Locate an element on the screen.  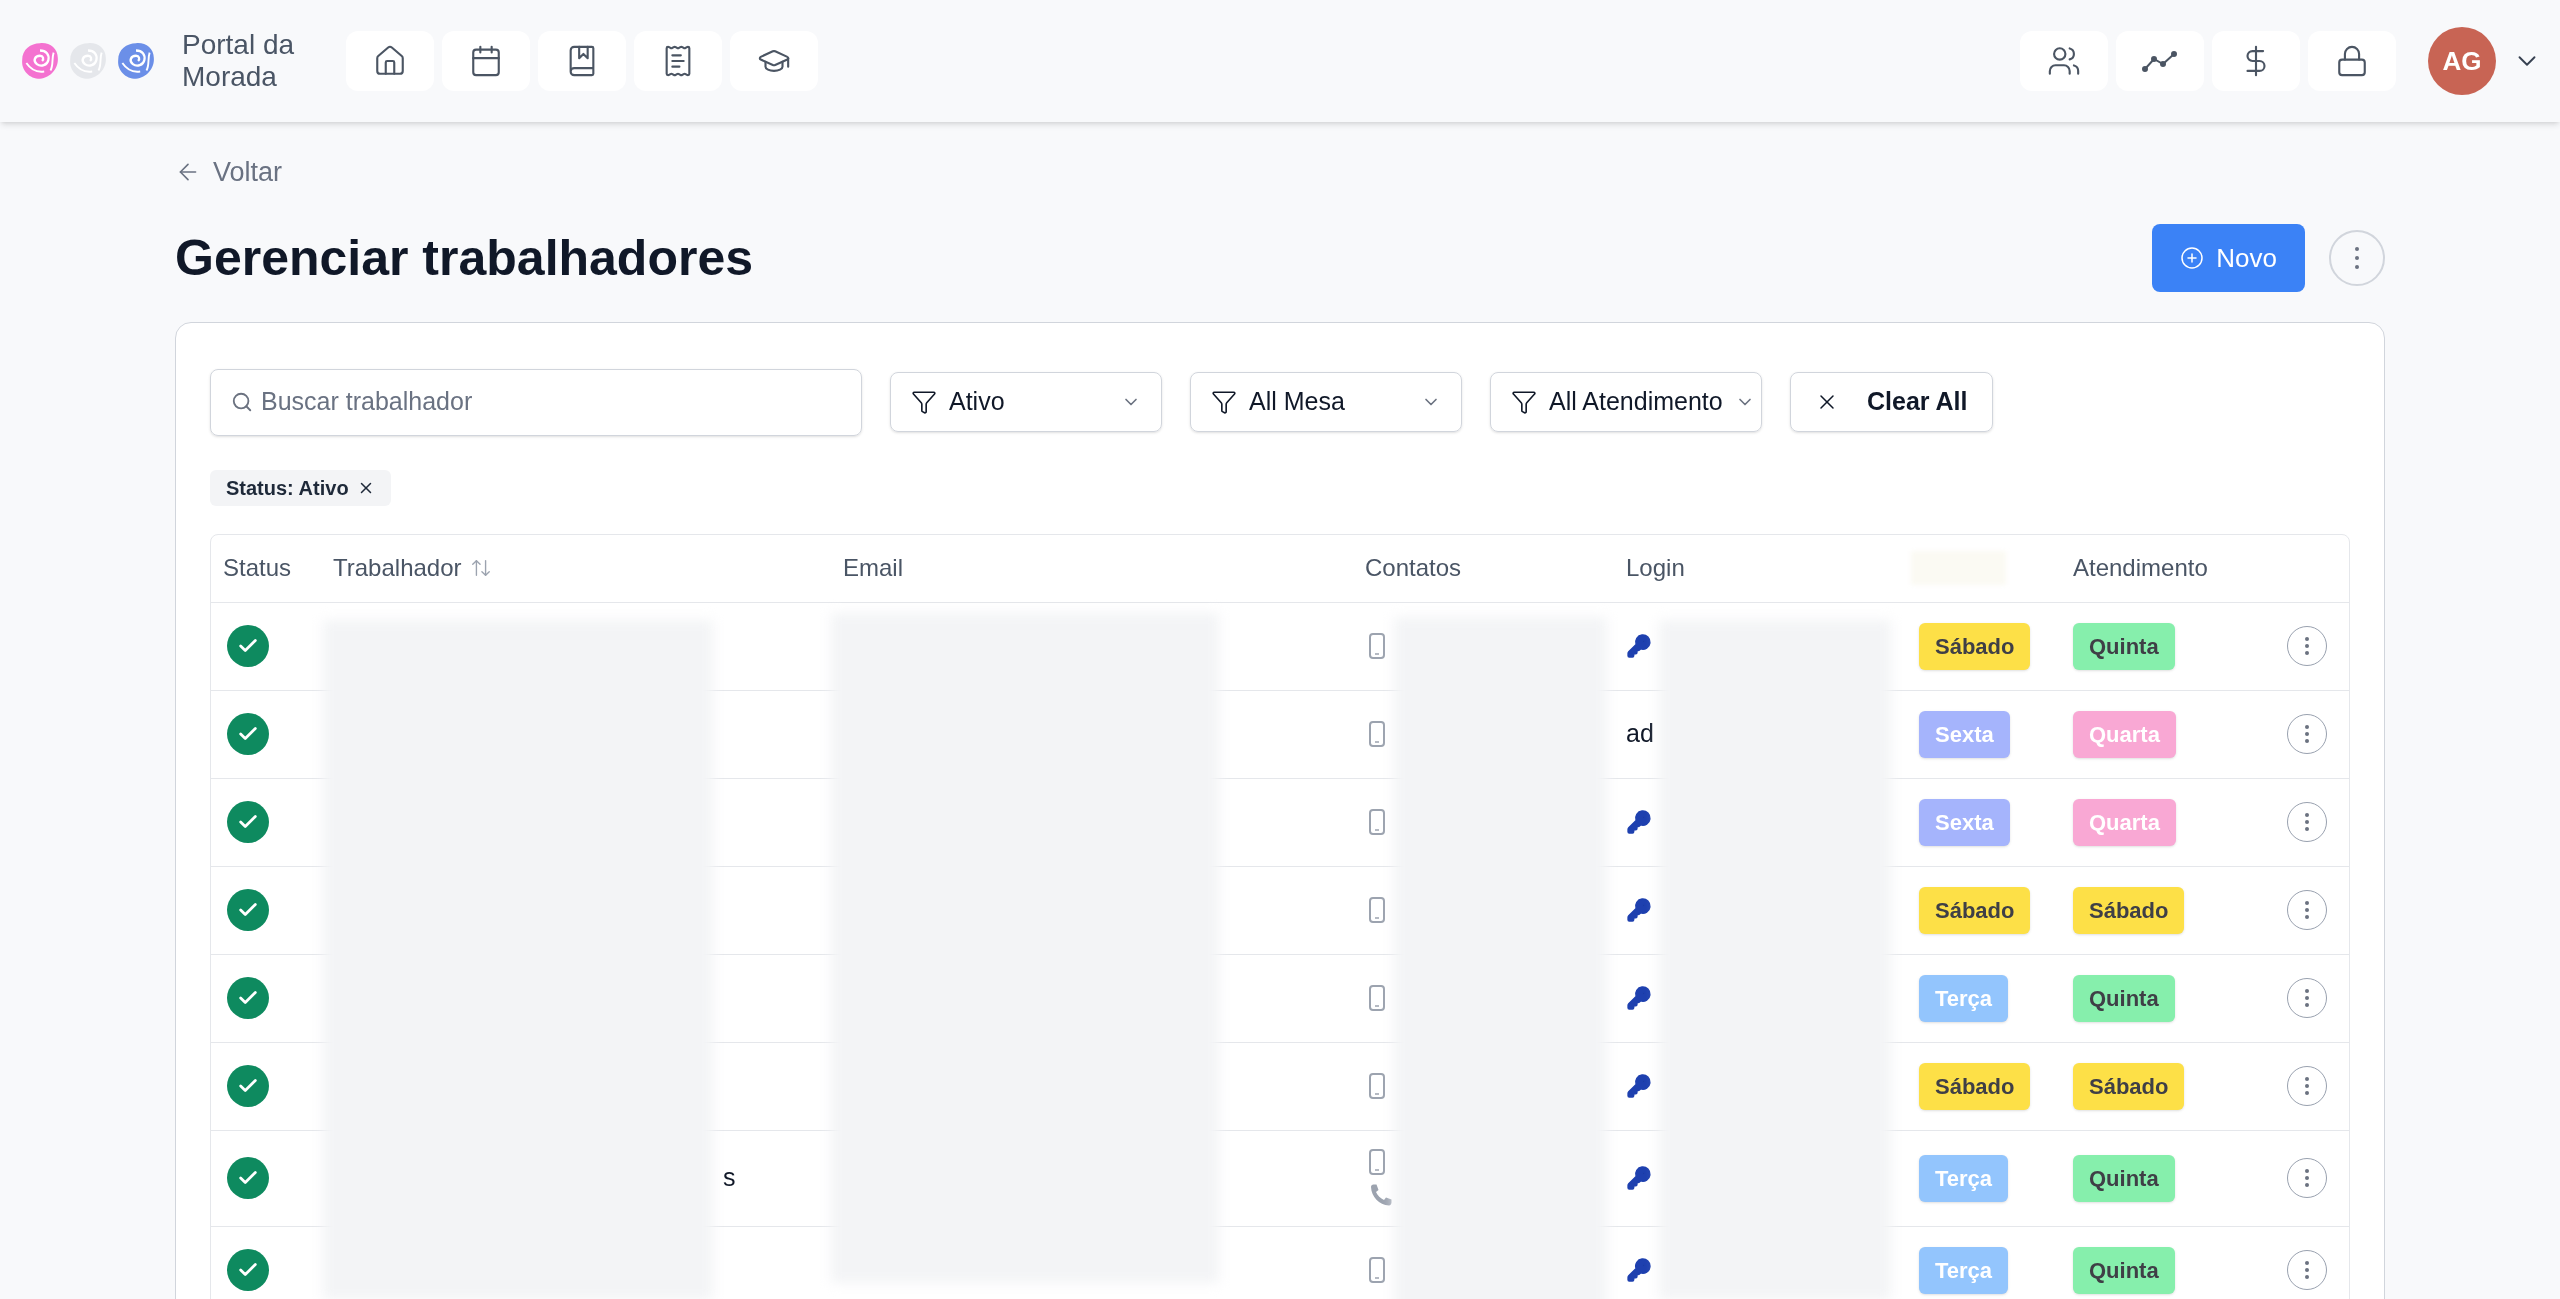
users-button is located at coordinates (2064, 61).